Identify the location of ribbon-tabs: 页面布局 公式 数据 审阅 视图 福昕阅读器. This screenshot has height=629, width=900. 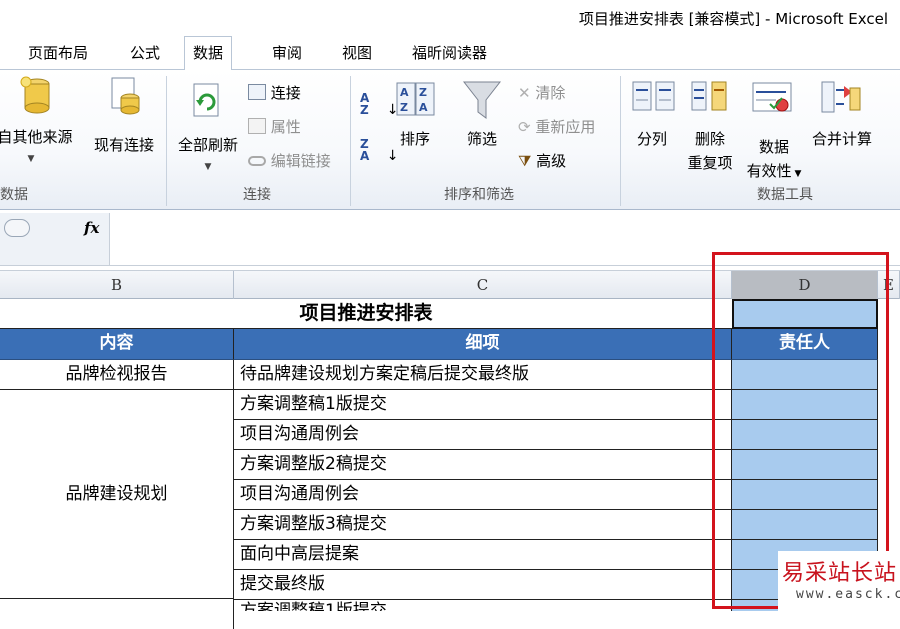
(450, 53).